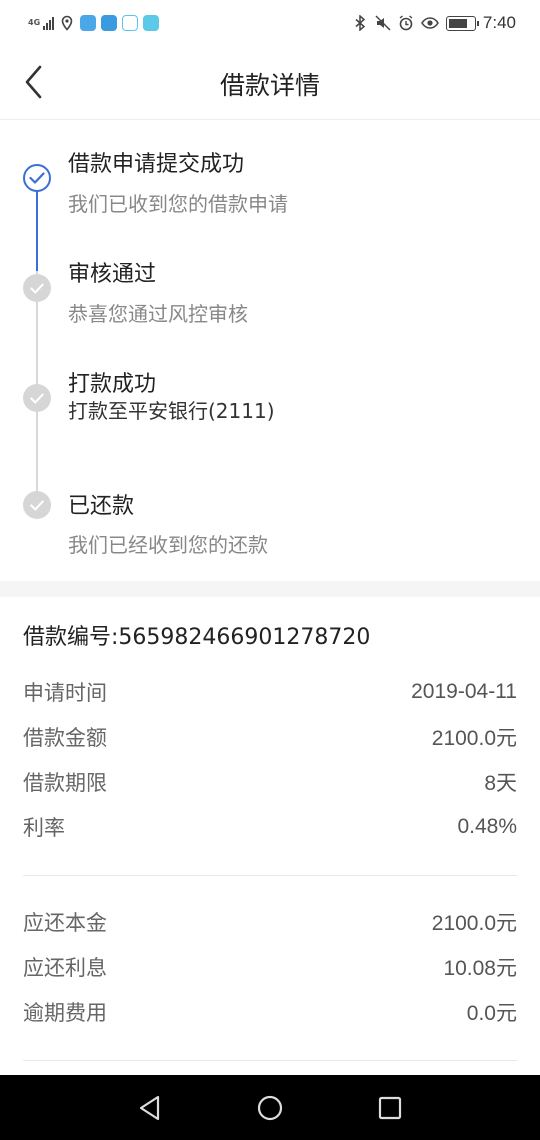 The height and width of the screenshot is (1140, 540). I want to click on home-circle-icon, so click(270, 1108).